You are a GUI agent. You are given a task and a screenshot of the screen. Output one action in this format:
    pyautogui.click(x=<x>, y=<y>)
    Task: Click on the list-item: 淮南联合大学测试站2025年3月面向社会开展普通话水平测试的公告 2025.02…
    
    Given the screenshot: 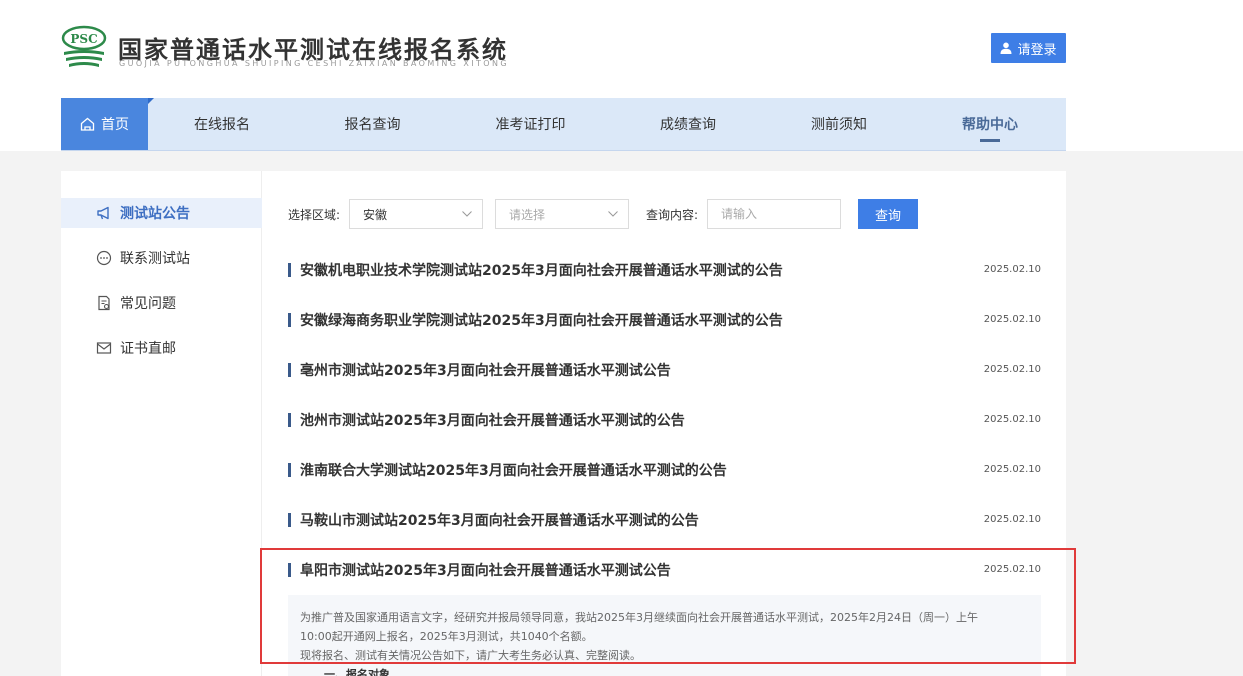 What is the action you would take?
    pyautogui.click(x=664, y=470)
    